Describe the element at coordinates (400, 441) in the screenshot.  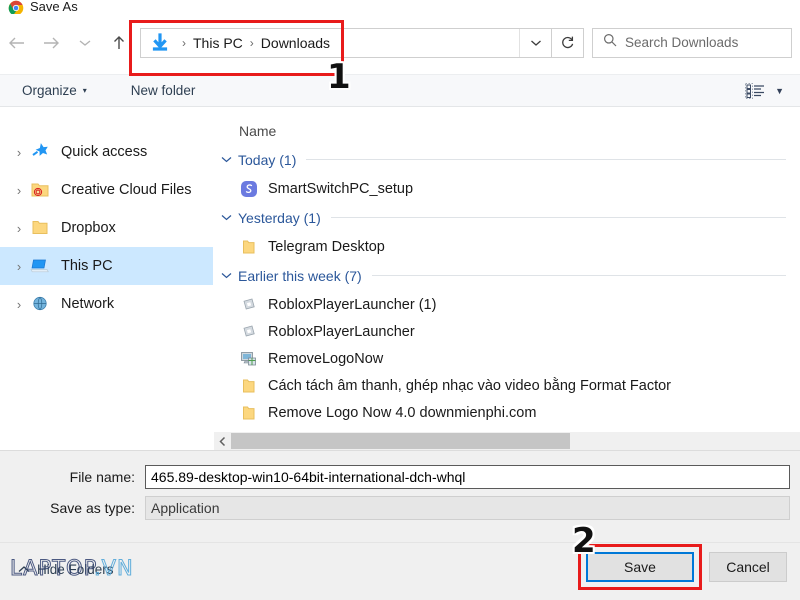
I see `scrollbar-thumb` at that location.